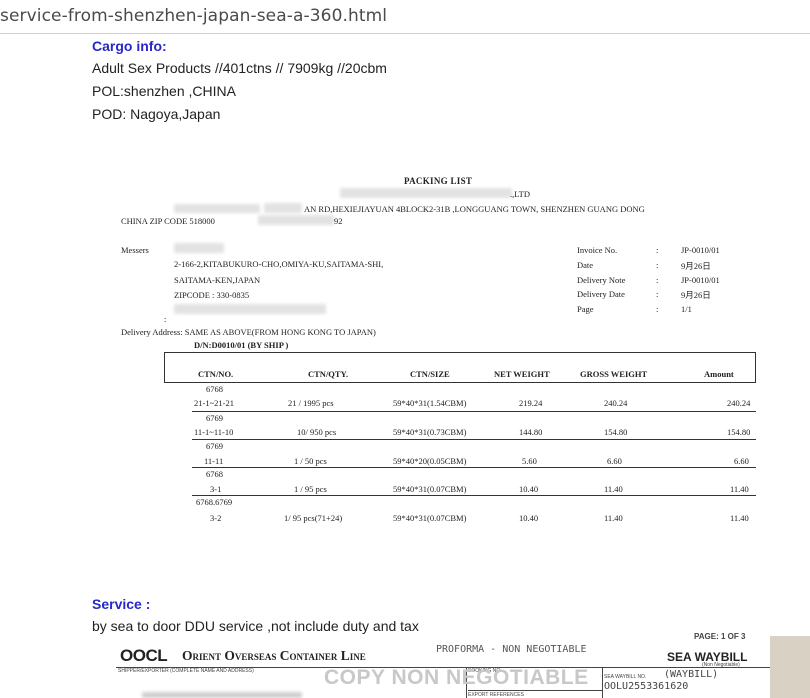 This screenshot has height=698, width=810. I want to click on table-row-1-qty: 21 / 1995 pcs, so click(311, 403).